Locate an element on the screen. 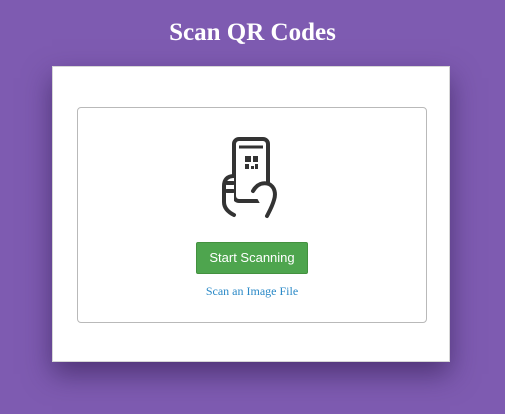 The image size is (505, 414). page-title: Scan QR Codes is located at coordinates (252, 32).